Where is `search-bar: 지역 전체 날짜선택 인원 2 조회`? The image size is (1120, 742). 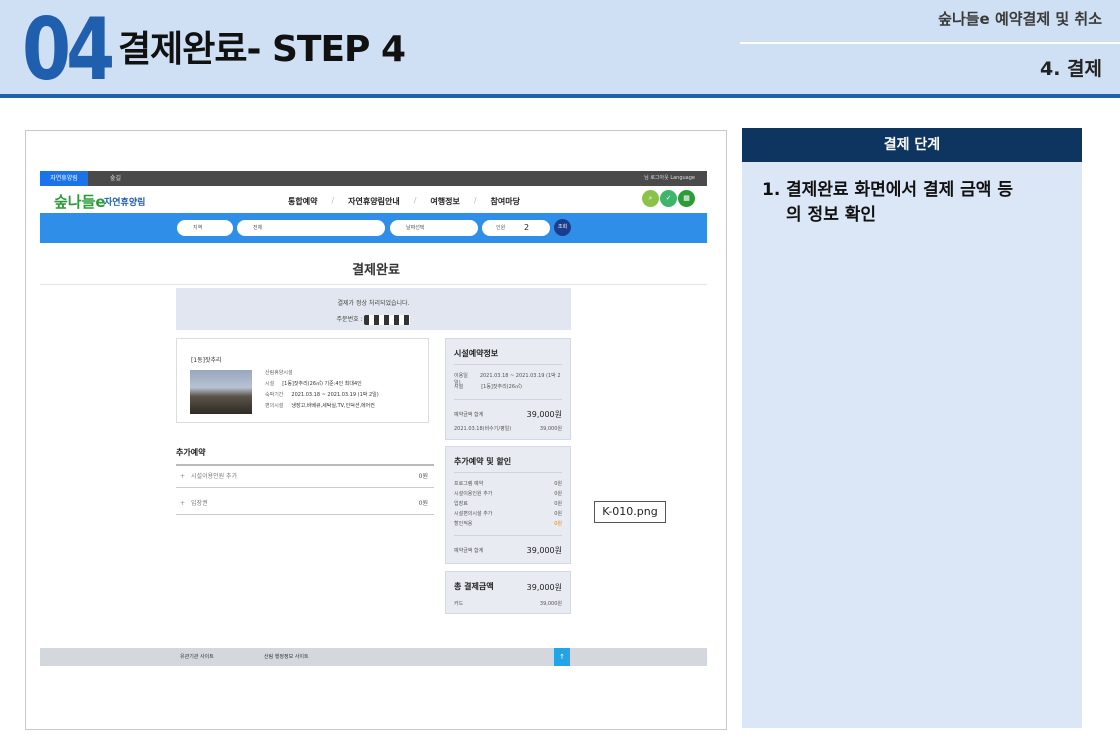
search-bar: 지역 전체 날짜선택 인원 2 조회 is located at coordinates (373, 228).